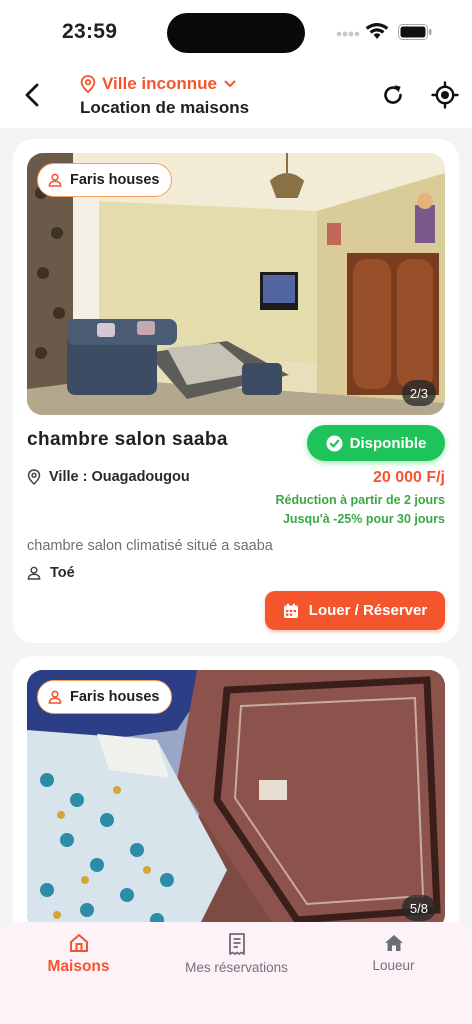 This screenshot has height=1024, width=472. Describe the element at coordinates (236, 95) in the screenshot. I see `app-header: Ville inconnue Location de maisons` at that location.